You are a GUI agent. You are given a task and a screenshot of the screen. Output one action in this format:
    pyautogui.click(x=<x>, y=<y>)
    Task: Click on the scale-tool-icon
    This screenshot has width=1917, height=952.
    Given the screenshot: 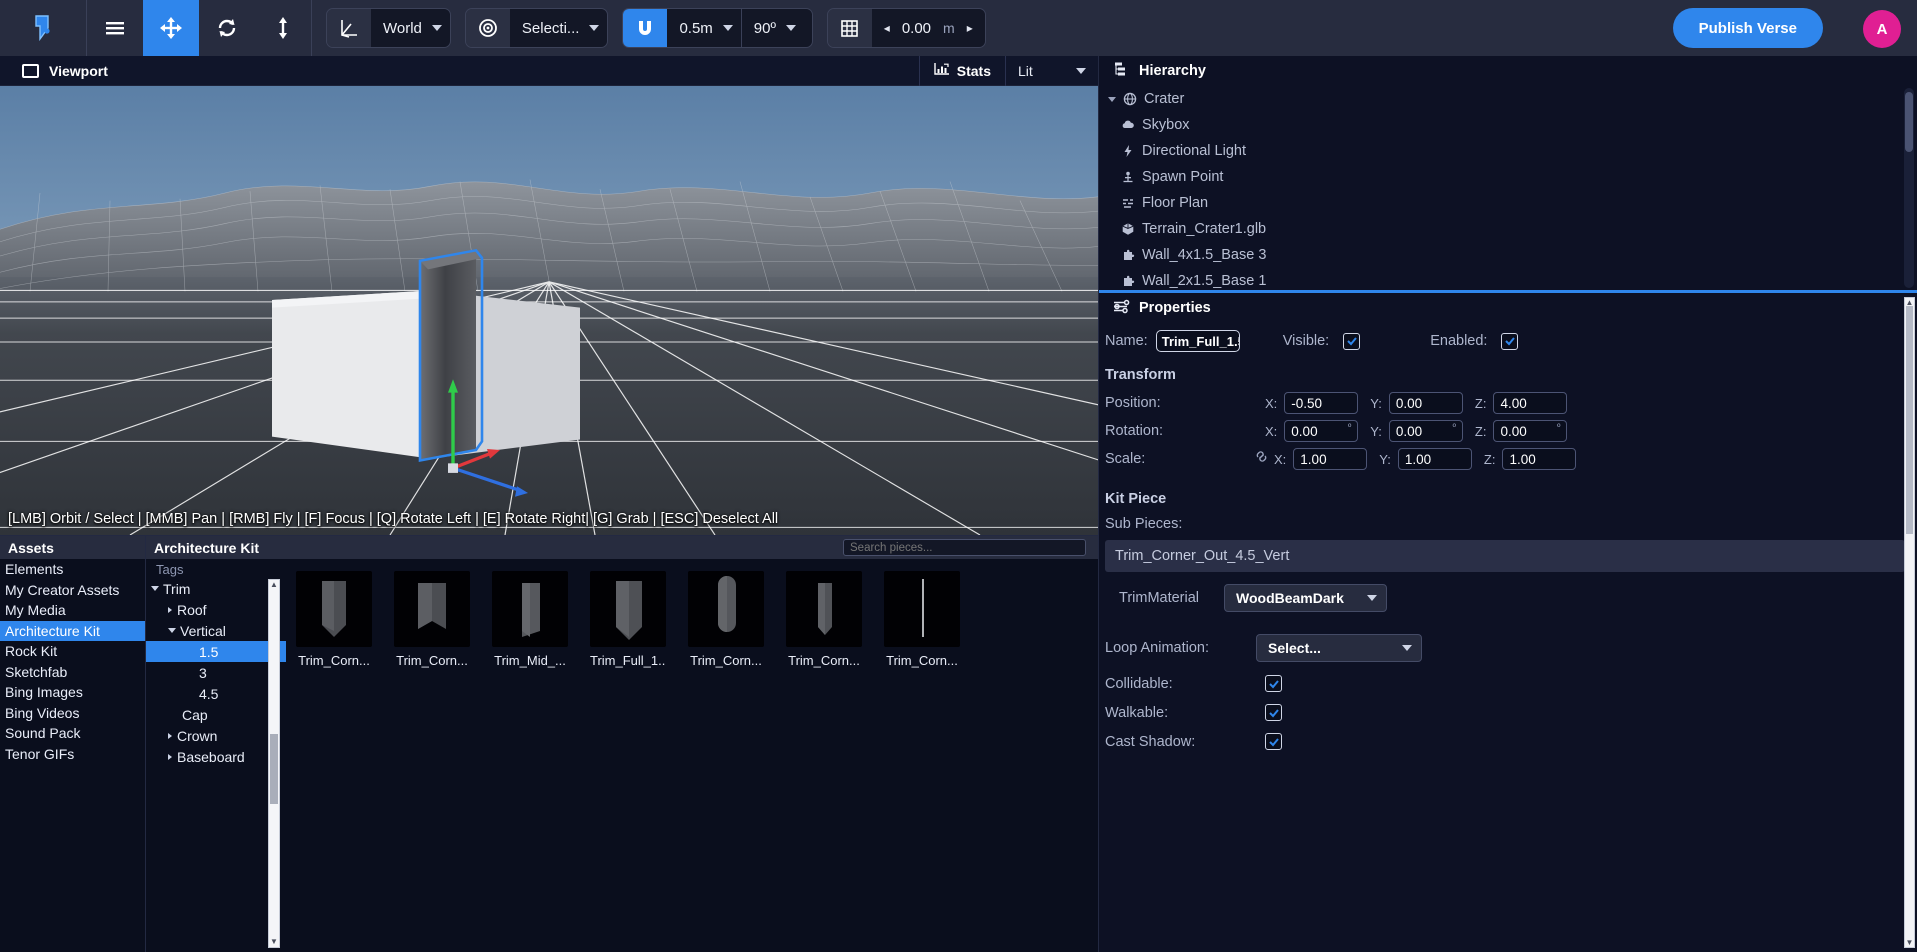 What is the action you would take?
    pyautogui.click(x=283, y=28)
    